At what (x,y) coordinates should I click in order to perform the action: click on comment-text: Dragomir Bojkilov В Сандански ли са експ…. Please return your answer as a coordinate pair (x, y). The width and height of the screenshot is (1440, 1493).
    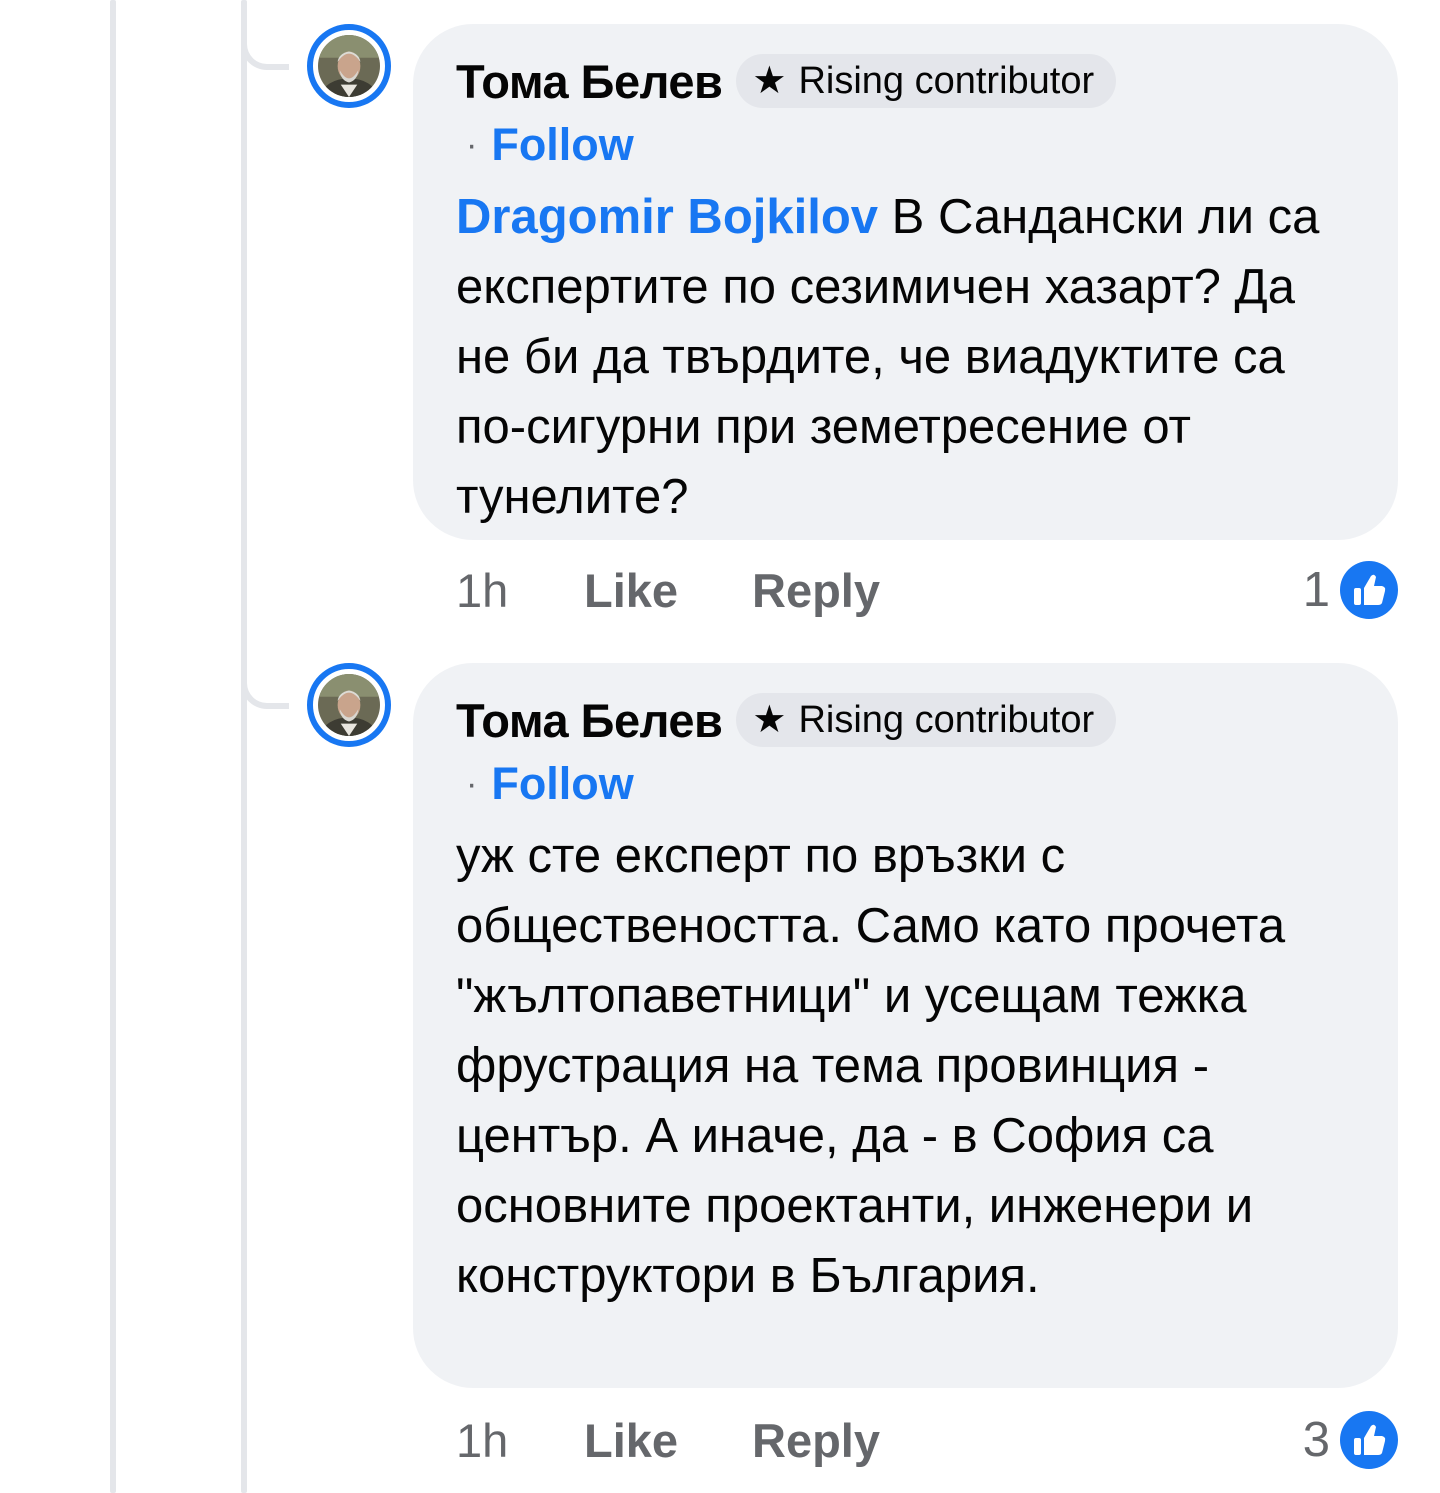
    Looking at the image, I should click on (907, 357).